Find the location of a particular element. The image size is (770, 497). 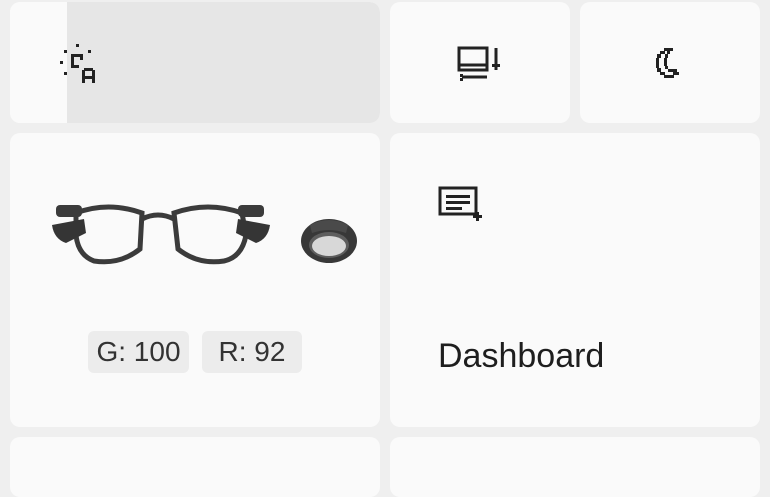

ring-image is located at coordinates (329, 241).